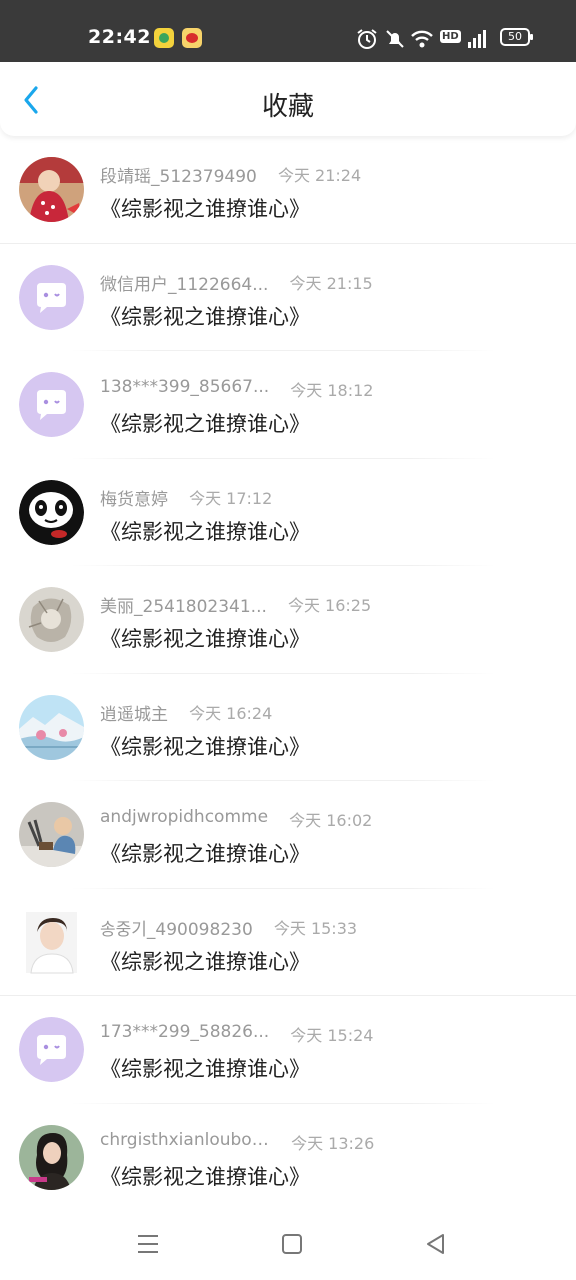  Describe the element at coordinates (192, 38) in the screenshot. I see `weibo-notification-icon` at that location.